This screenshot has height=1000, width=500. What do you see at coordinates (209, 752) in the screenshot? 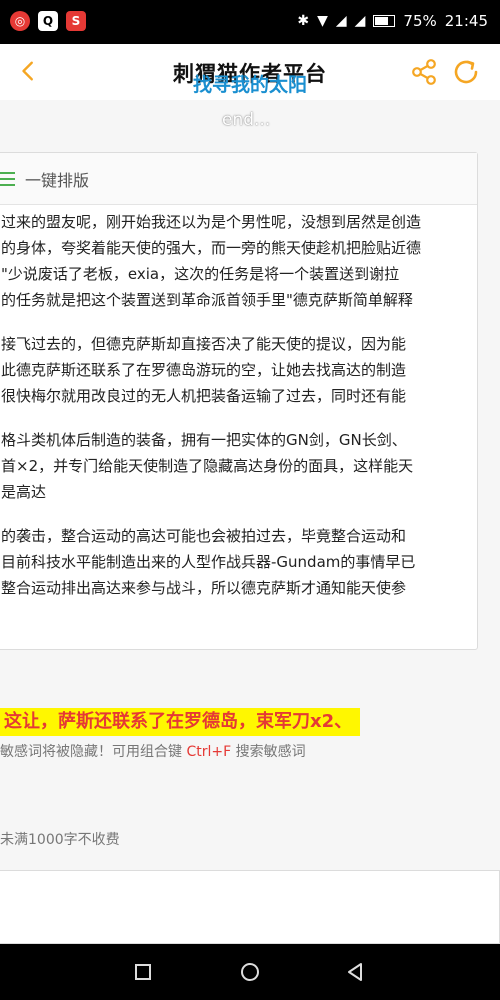
I see `hint-shortcut: Ctrl+F` at bounding box center [209, 752].